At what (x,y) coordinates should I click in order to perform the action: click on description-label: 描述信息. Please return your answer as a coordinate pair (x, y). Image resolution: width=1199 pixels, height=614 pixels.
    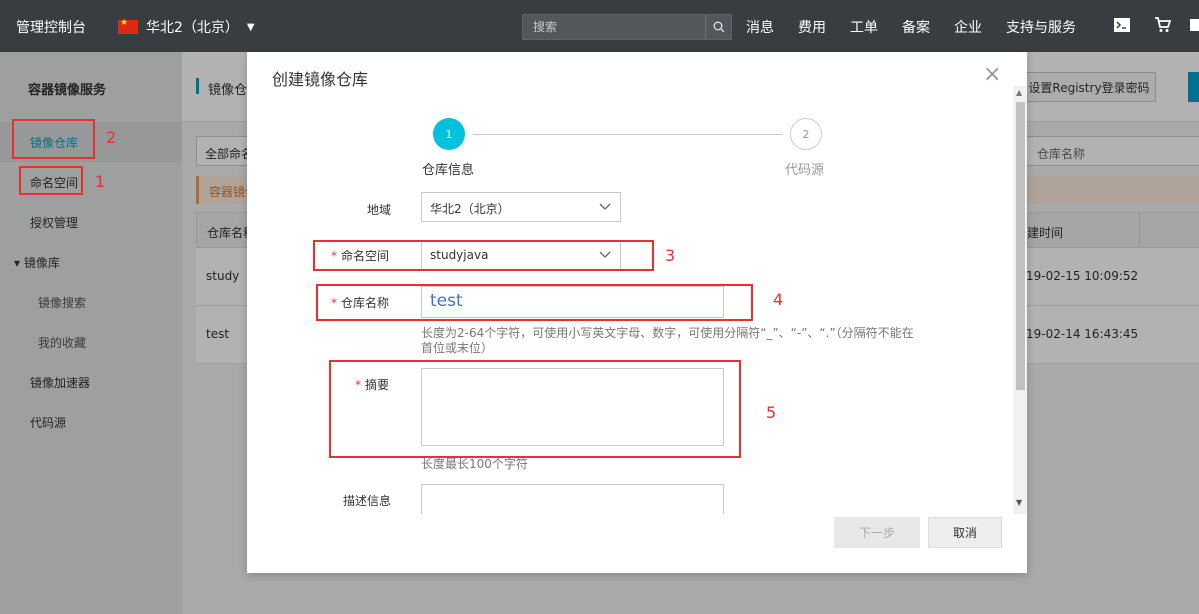
    Looking at the image, I should click on (367, 501).